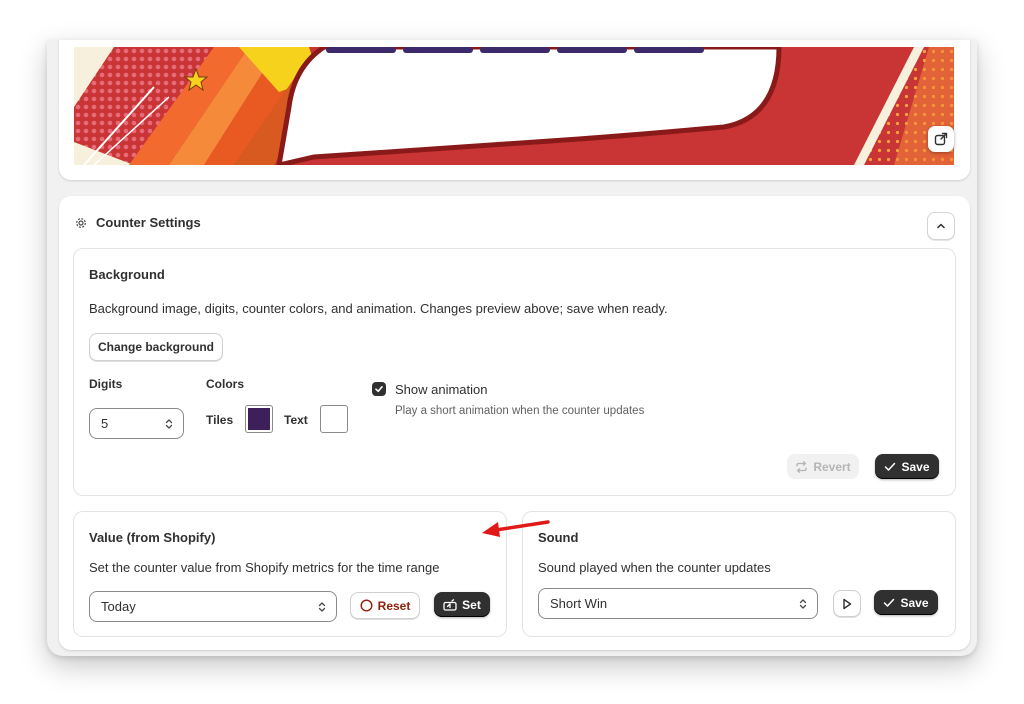  I want to click on tiles-color-swatch, so click(259, 419).